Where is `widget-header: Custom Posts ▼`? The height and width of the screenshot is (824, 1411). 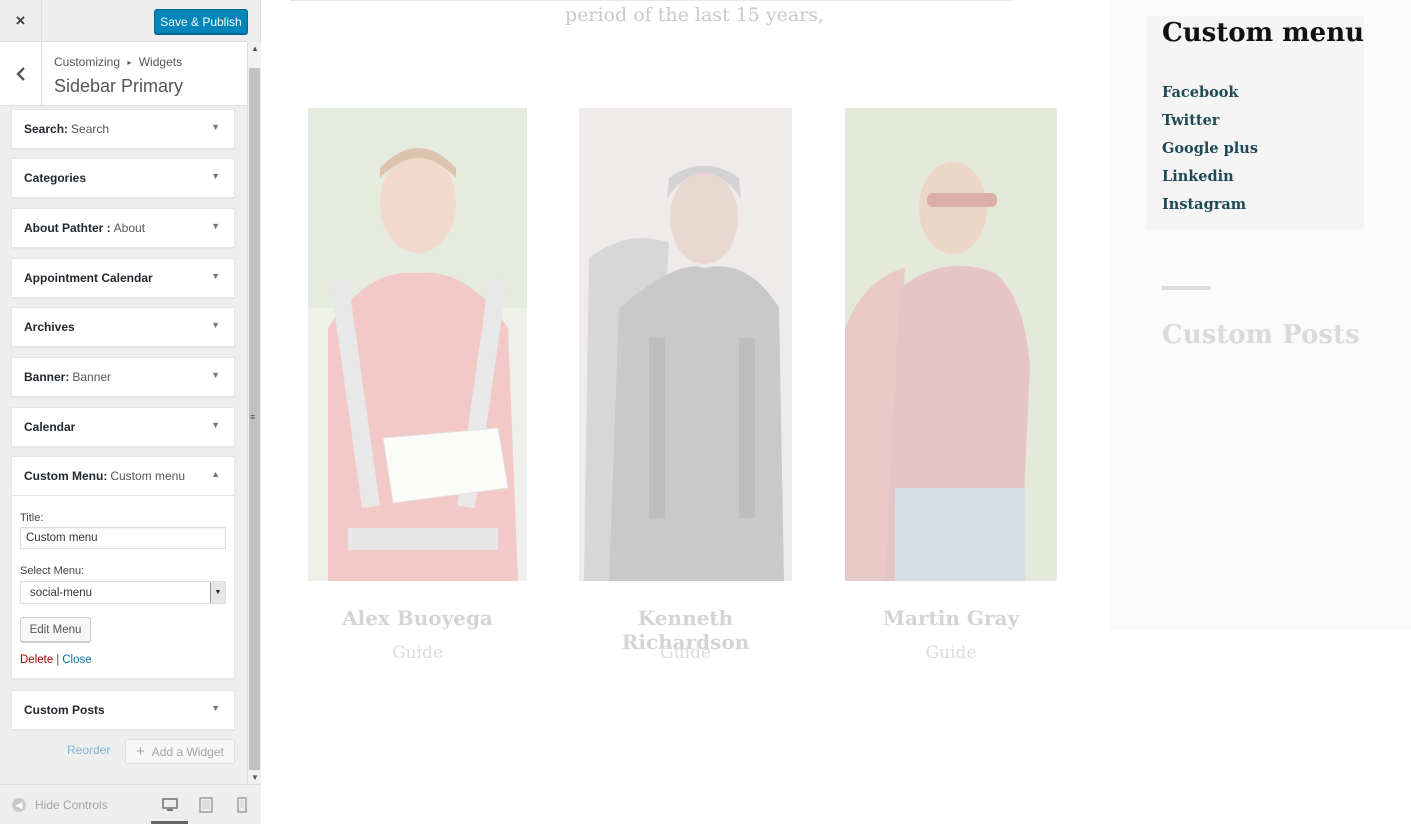 widget-header: Custom Posts ▼ is located at coordinates (123, 710).